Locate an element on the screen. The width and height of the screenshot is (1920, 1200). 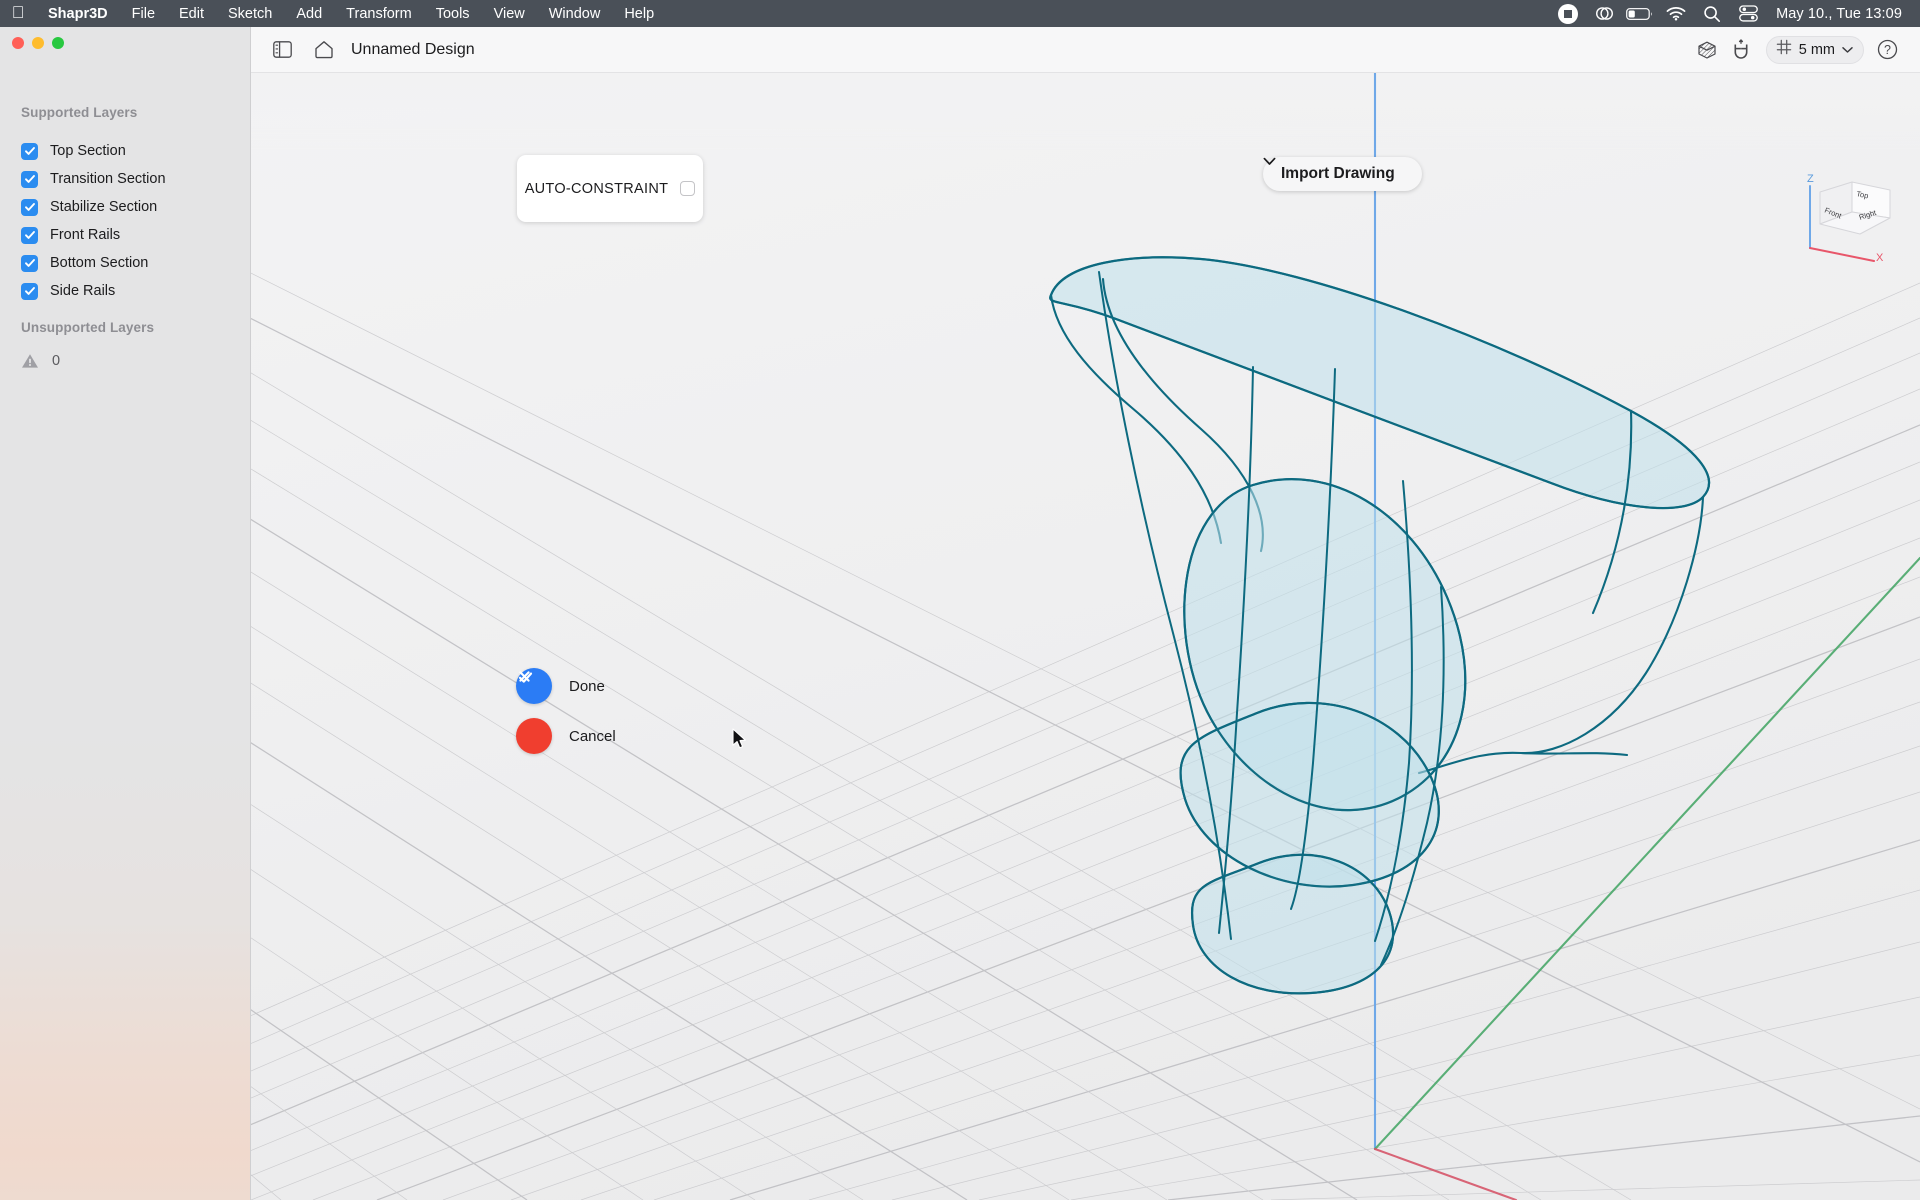
help-question-icon: ? is located at coordinates (1887, 50).